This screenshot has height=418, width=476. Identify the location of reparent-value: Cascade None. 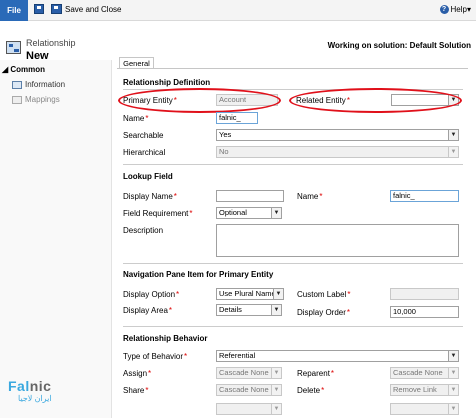
(418, 372).